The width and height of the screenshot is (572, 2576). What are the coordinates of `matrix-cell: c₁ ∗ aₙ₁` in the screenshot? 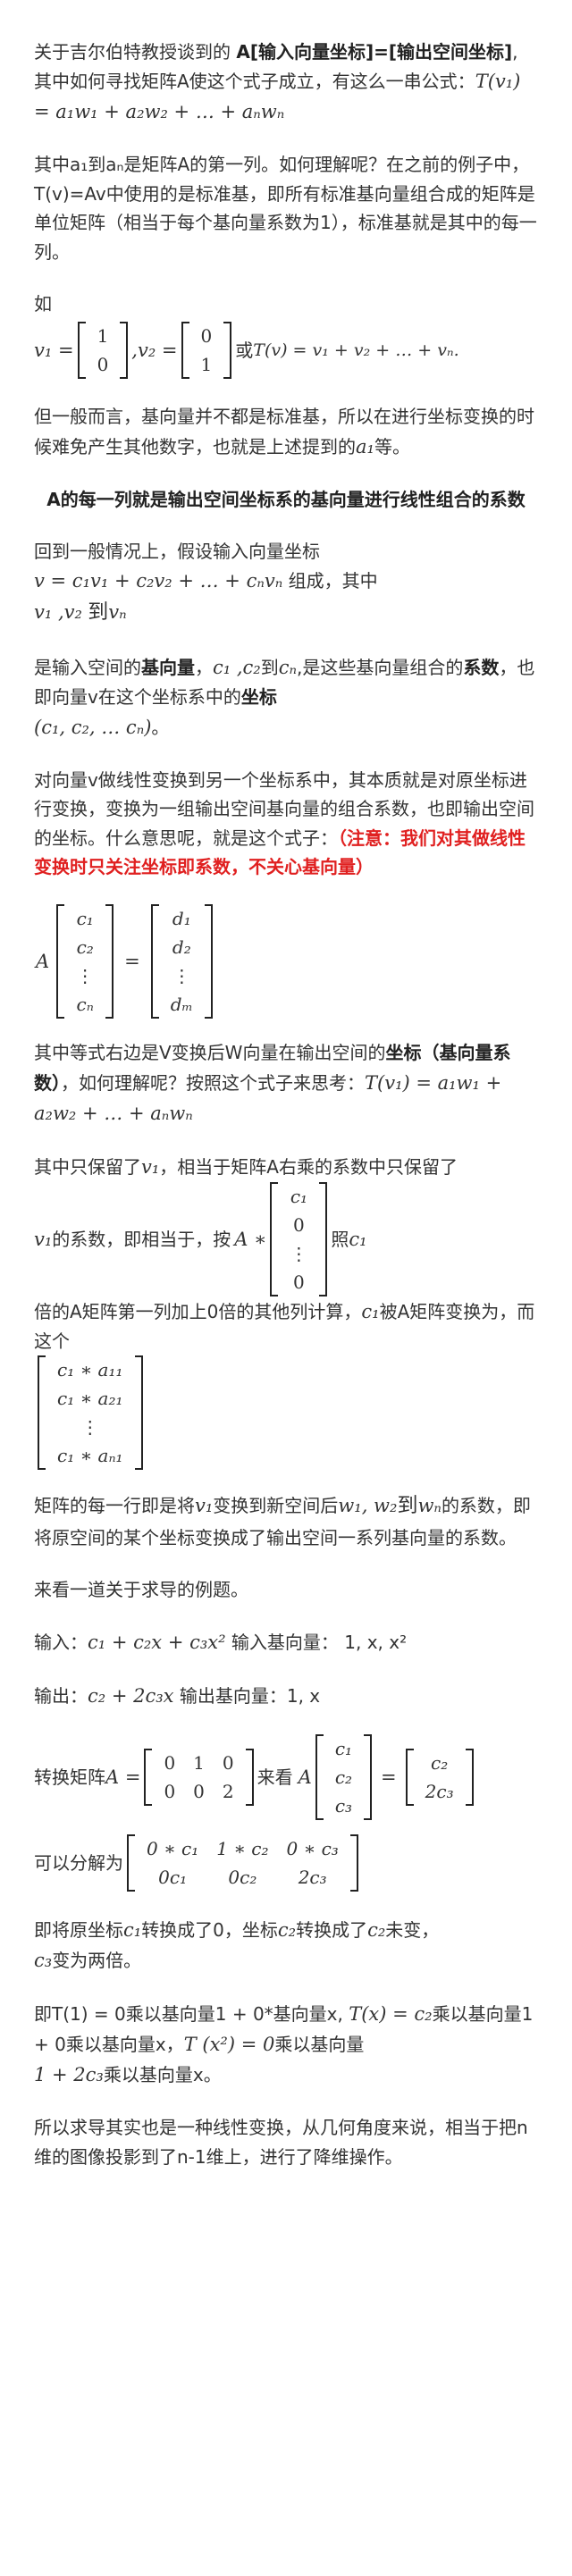 It's located at (90, 1456).